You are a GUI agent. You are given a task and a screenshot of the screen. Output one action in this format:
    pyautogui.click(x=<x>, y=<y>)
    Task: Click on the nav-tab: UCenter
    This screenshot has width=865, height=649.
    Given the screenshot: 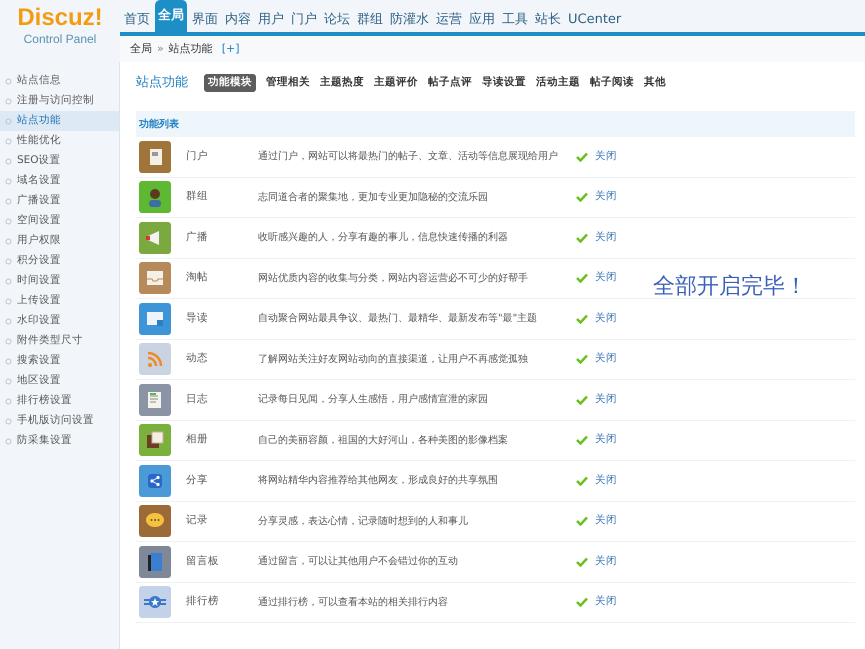 What is the action you would take?
    pyautogui.click(x=595, y=20)
    